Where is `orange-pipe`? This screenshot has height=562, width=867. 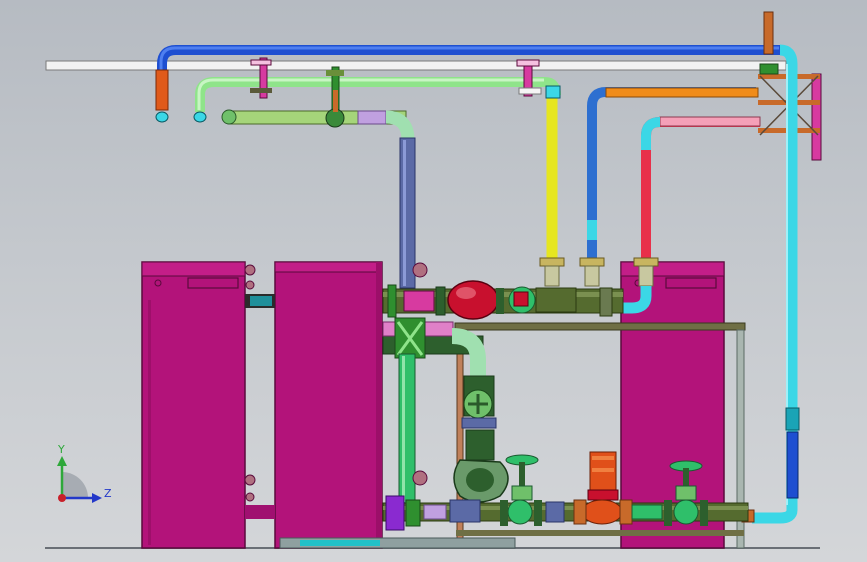 orange-pipe is located at coordinates (682, 92).